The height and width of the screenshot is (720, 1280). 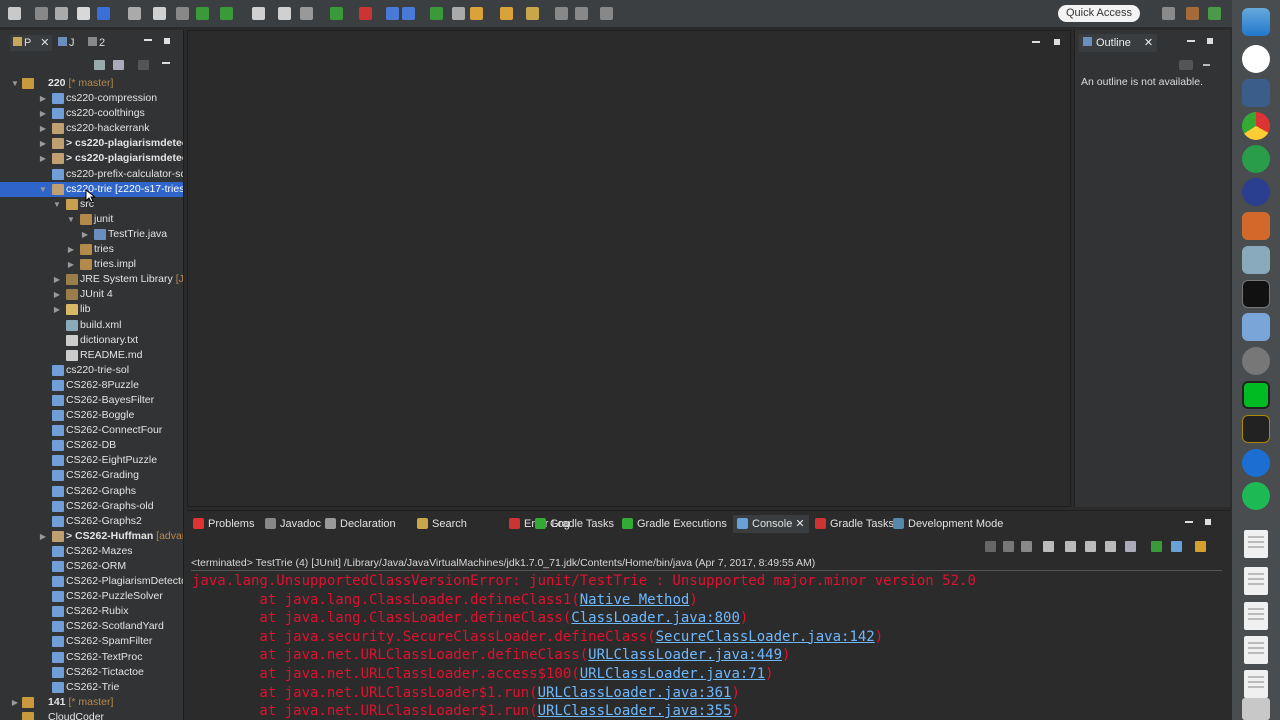 What do you see at coordinates (66, 43) in the screenshot?
I see `tab-junit: J` at bounding box center [66, 43].